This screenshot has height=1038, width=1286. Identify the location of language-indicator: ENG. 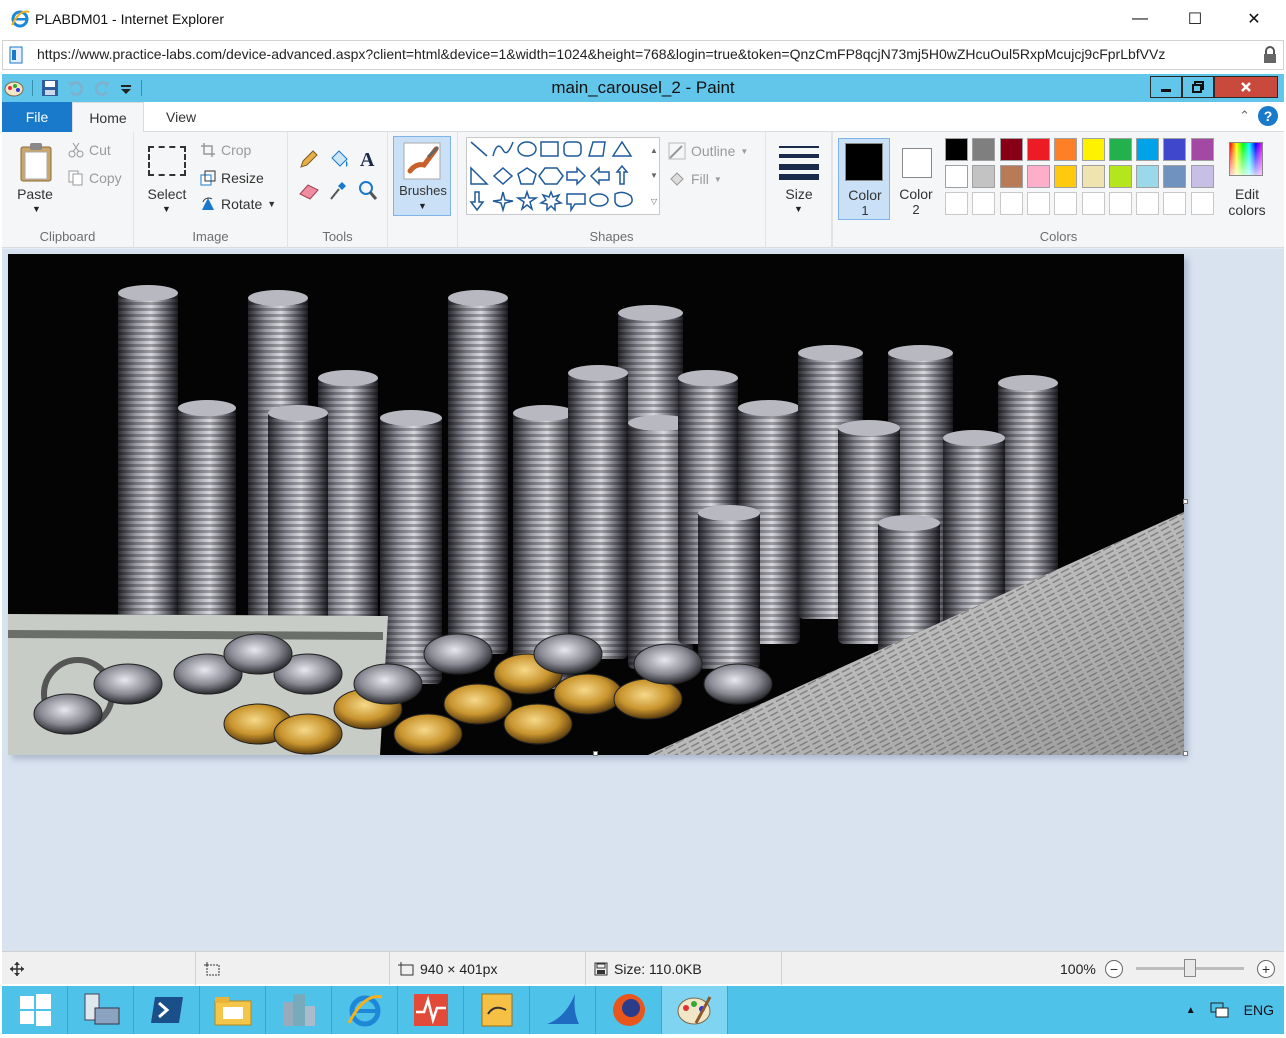
(1259, 1010).